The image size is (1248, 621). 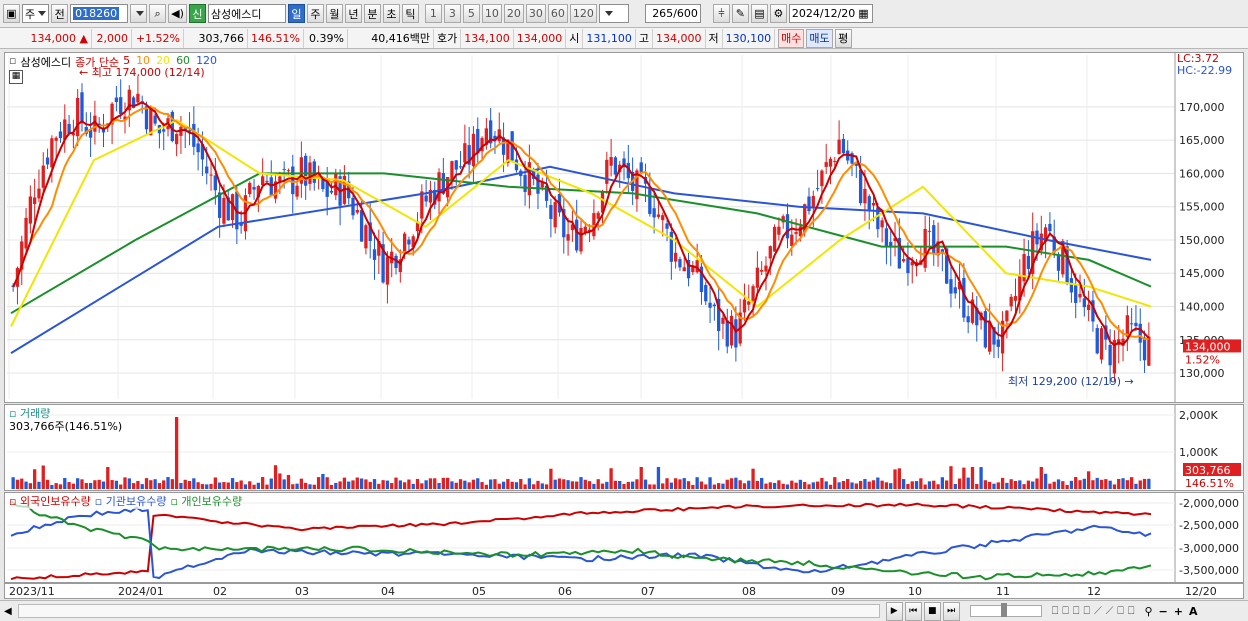 I want to click on nav-button-3: ⏭, so click(x=951, y=611).